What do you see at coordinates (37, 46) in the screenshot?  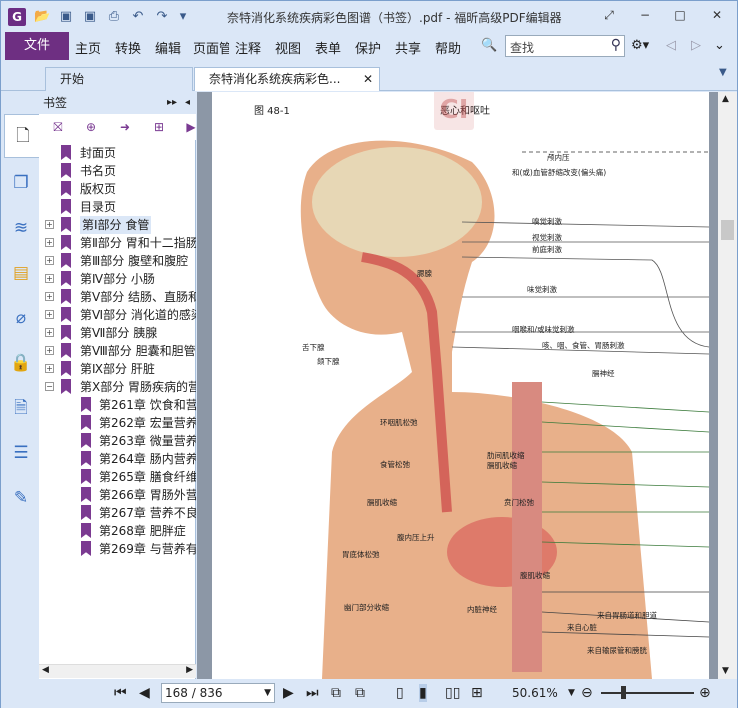 I see `file-menu-button: 文件` at bounding box center [37, 46].